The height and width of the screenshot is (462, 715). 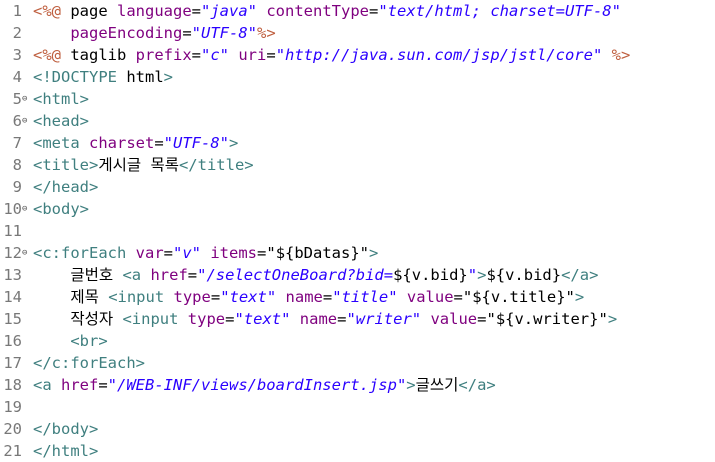 I want to click on code-token: <body>, so click(x=61, y=209).